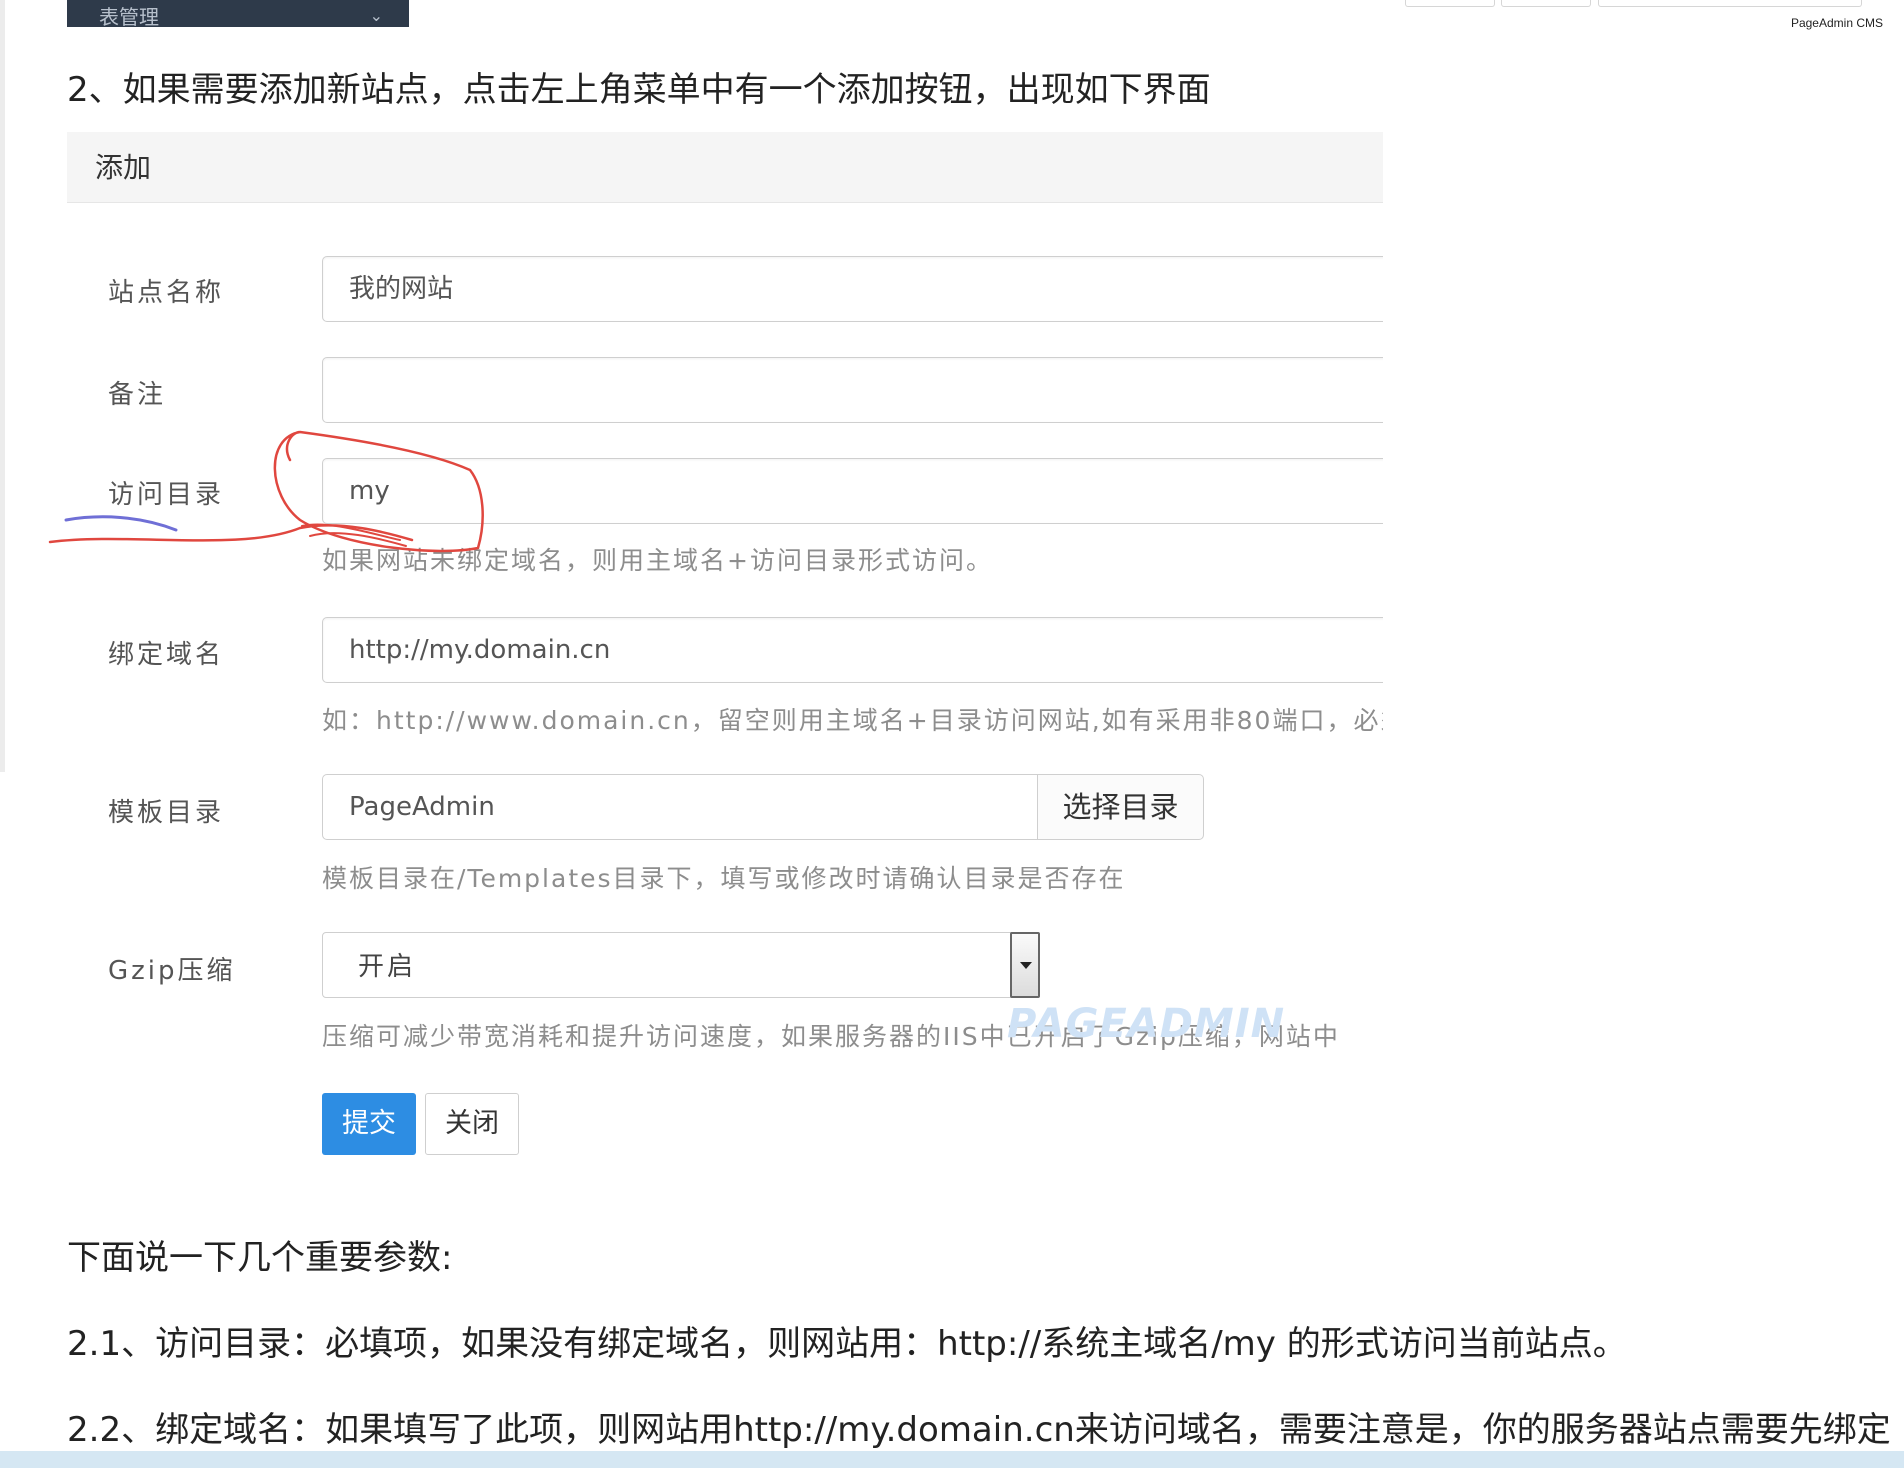 The height and width of the screenshot is (1468, 1904). What do you see at coordinates (166, 293) in the screenshot?
I see `site-name-label: 站点名称` at bounding box center [166, 293].